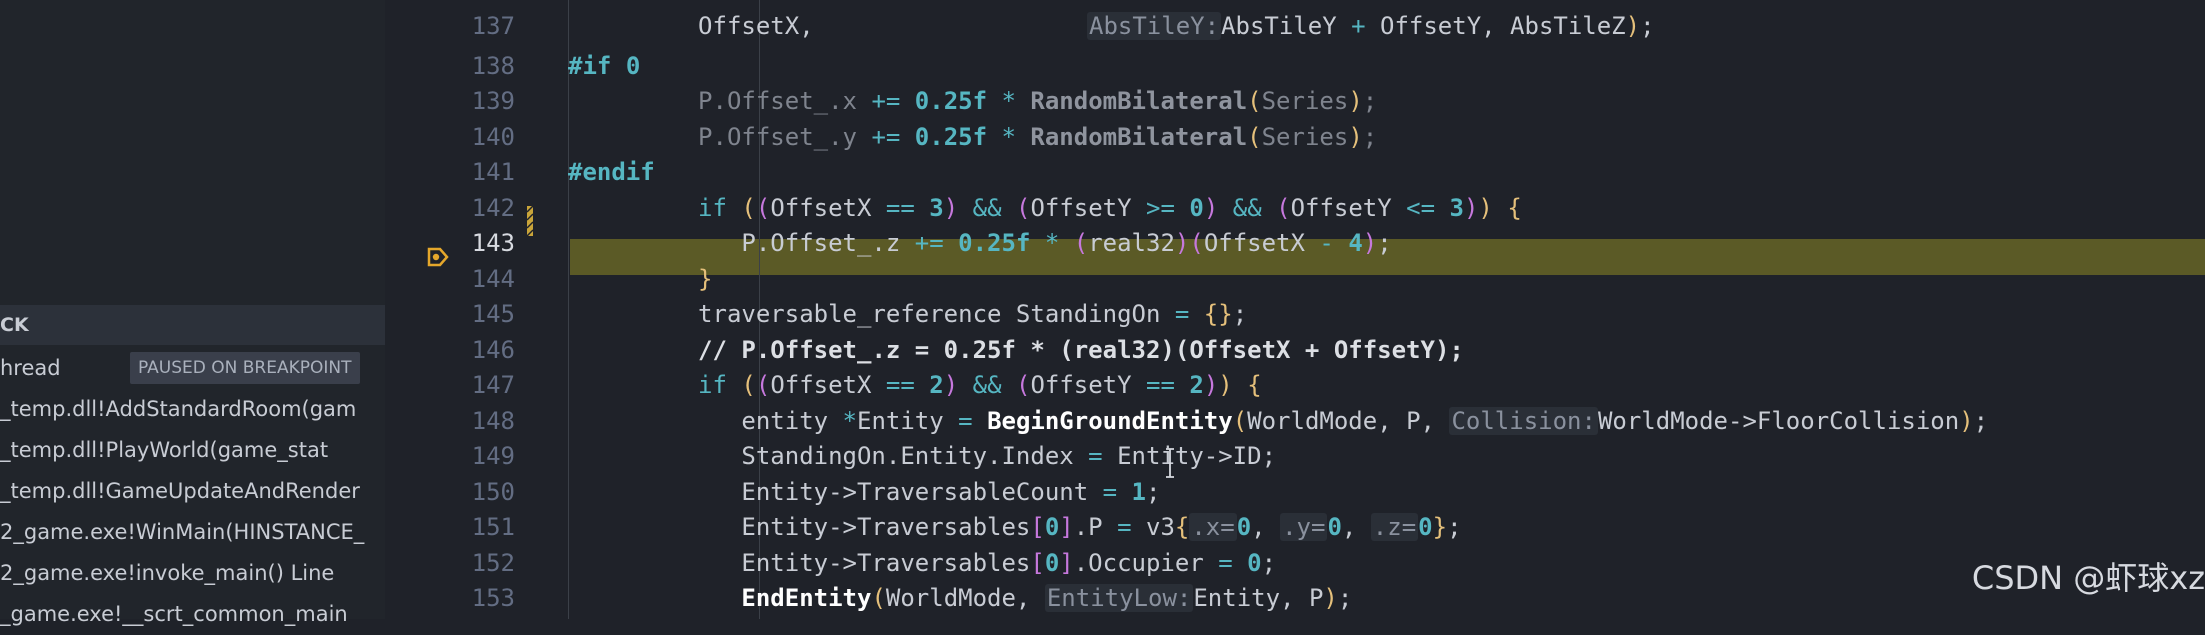 The width and height of the screenshot is (2205, 635). What do you see at coordinates (1371, 27) in the screenshot?
I see `line-code-continuation: AbsTileY:AbsTileY + OffsetY, AbsTileZ);` at bounding box center [1371, 27].